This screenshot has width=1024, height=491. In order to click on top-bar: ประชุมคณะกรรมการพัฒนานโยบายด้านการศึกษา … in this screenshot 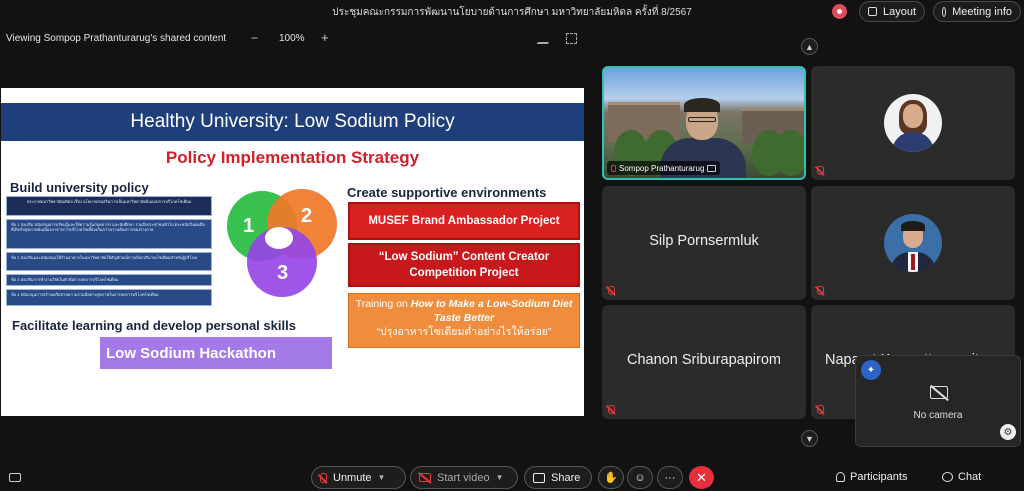, I will do `click(512, 12)`.